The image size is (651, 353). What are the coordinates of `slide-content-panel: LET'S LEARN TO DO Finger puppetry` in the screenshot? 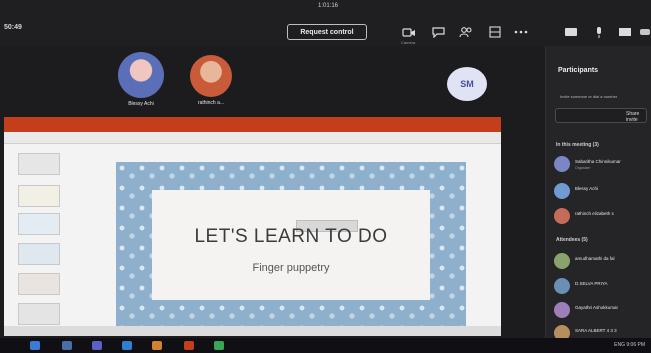 It's located at (291, 245).